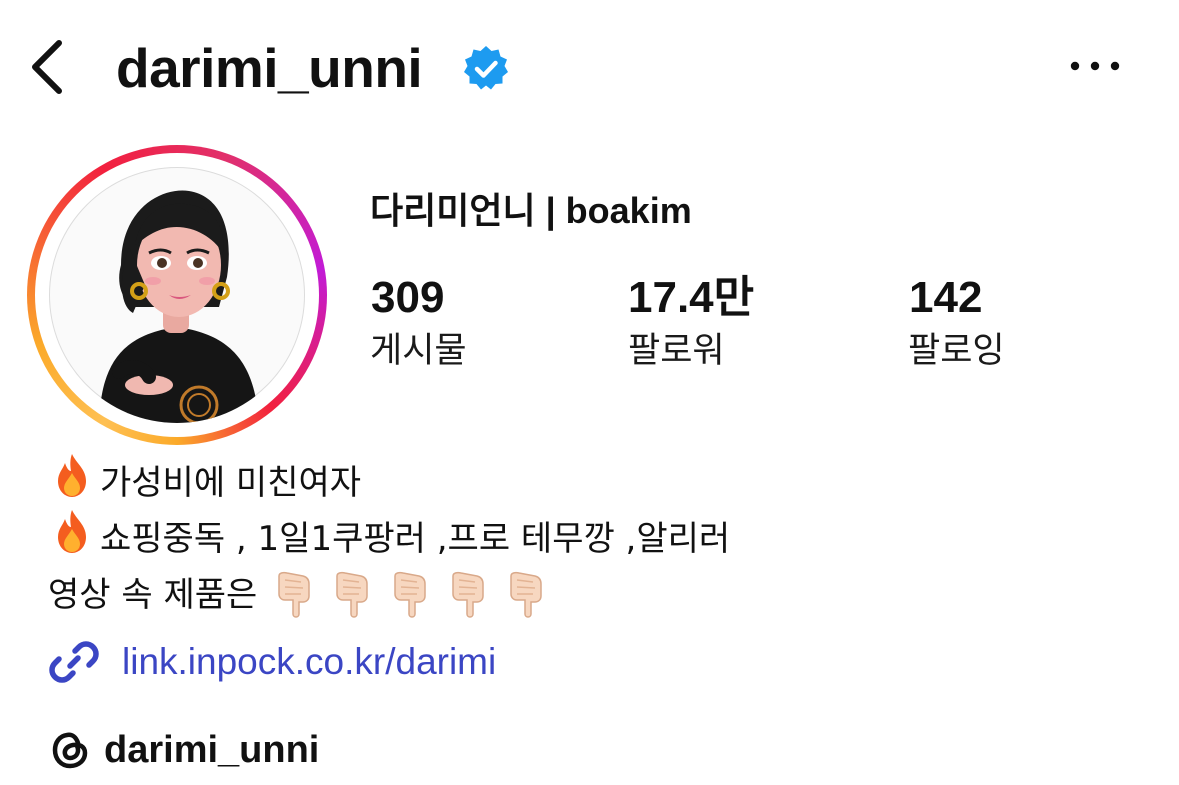 This screenshot has height=785, width=1179. Describe the element at coordinates (269, 68) in the screenshot. I see `profile-username: darimi_unni` at that location.